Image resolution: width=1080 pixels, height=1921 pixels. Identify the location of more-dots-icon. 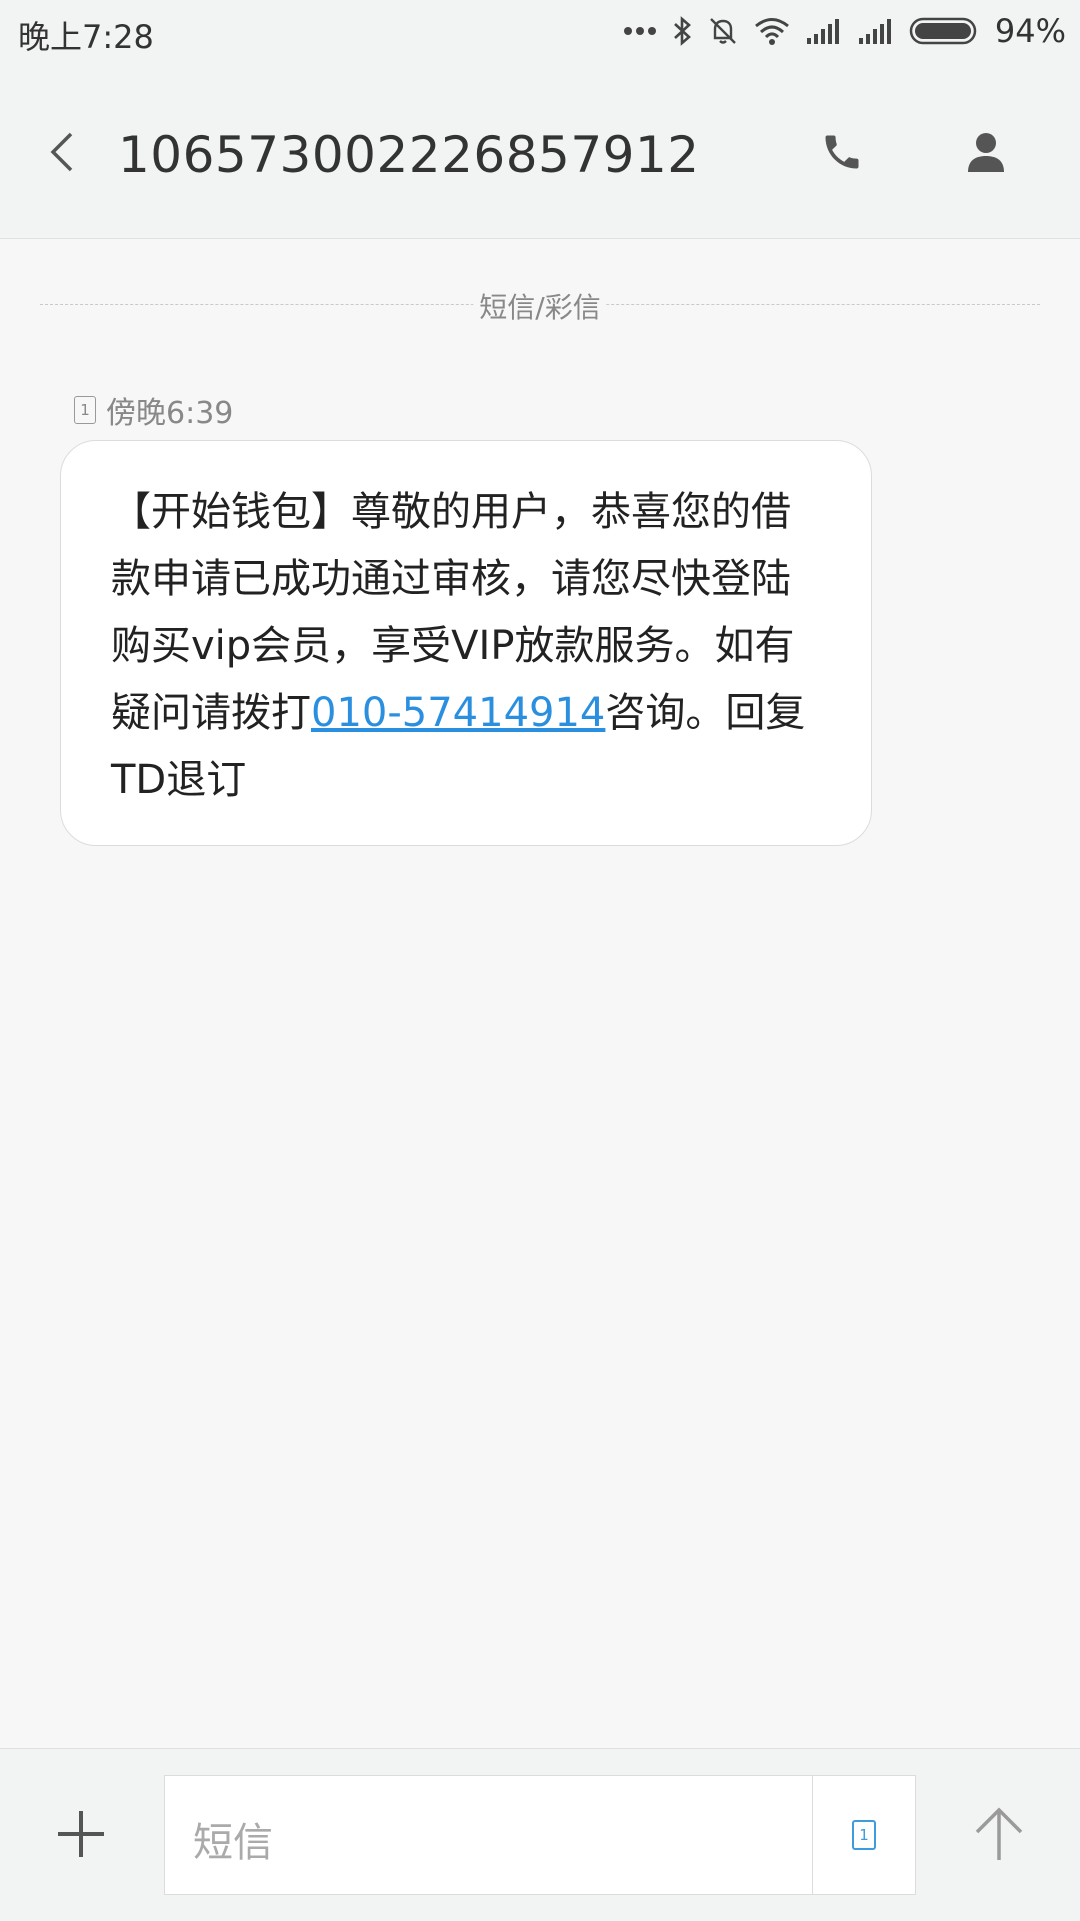
(640, 31).